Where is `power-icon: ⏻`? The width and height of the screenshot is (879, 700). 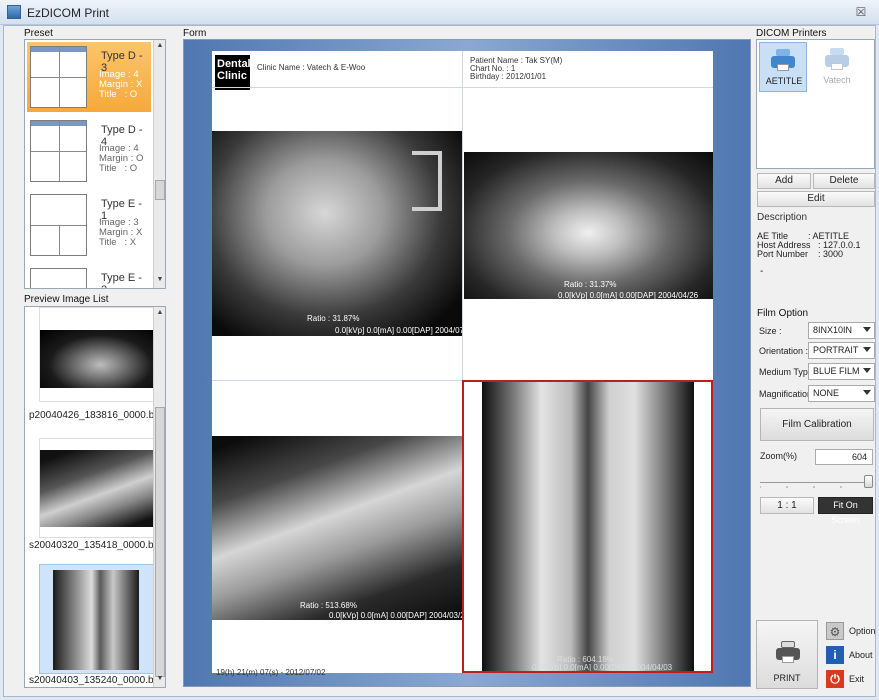 power-icon: ⏻ is located at coordinates (835, 679).